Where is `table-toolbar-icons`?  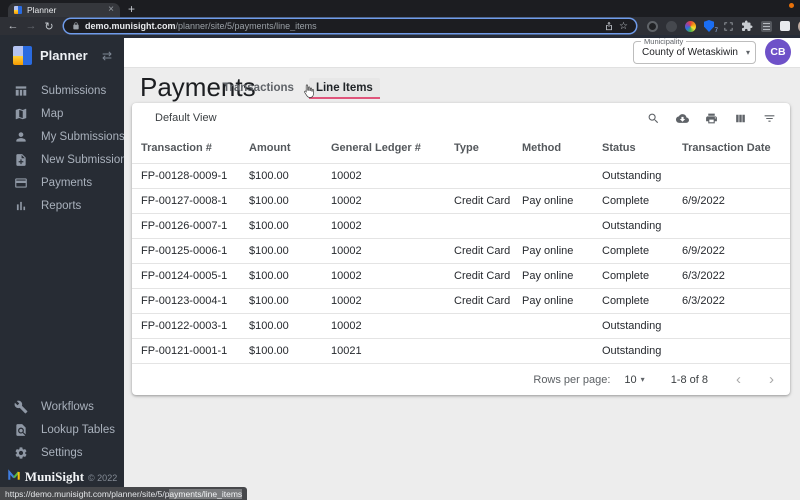 table-toolbar-icons is located at coordinates (711, 118).